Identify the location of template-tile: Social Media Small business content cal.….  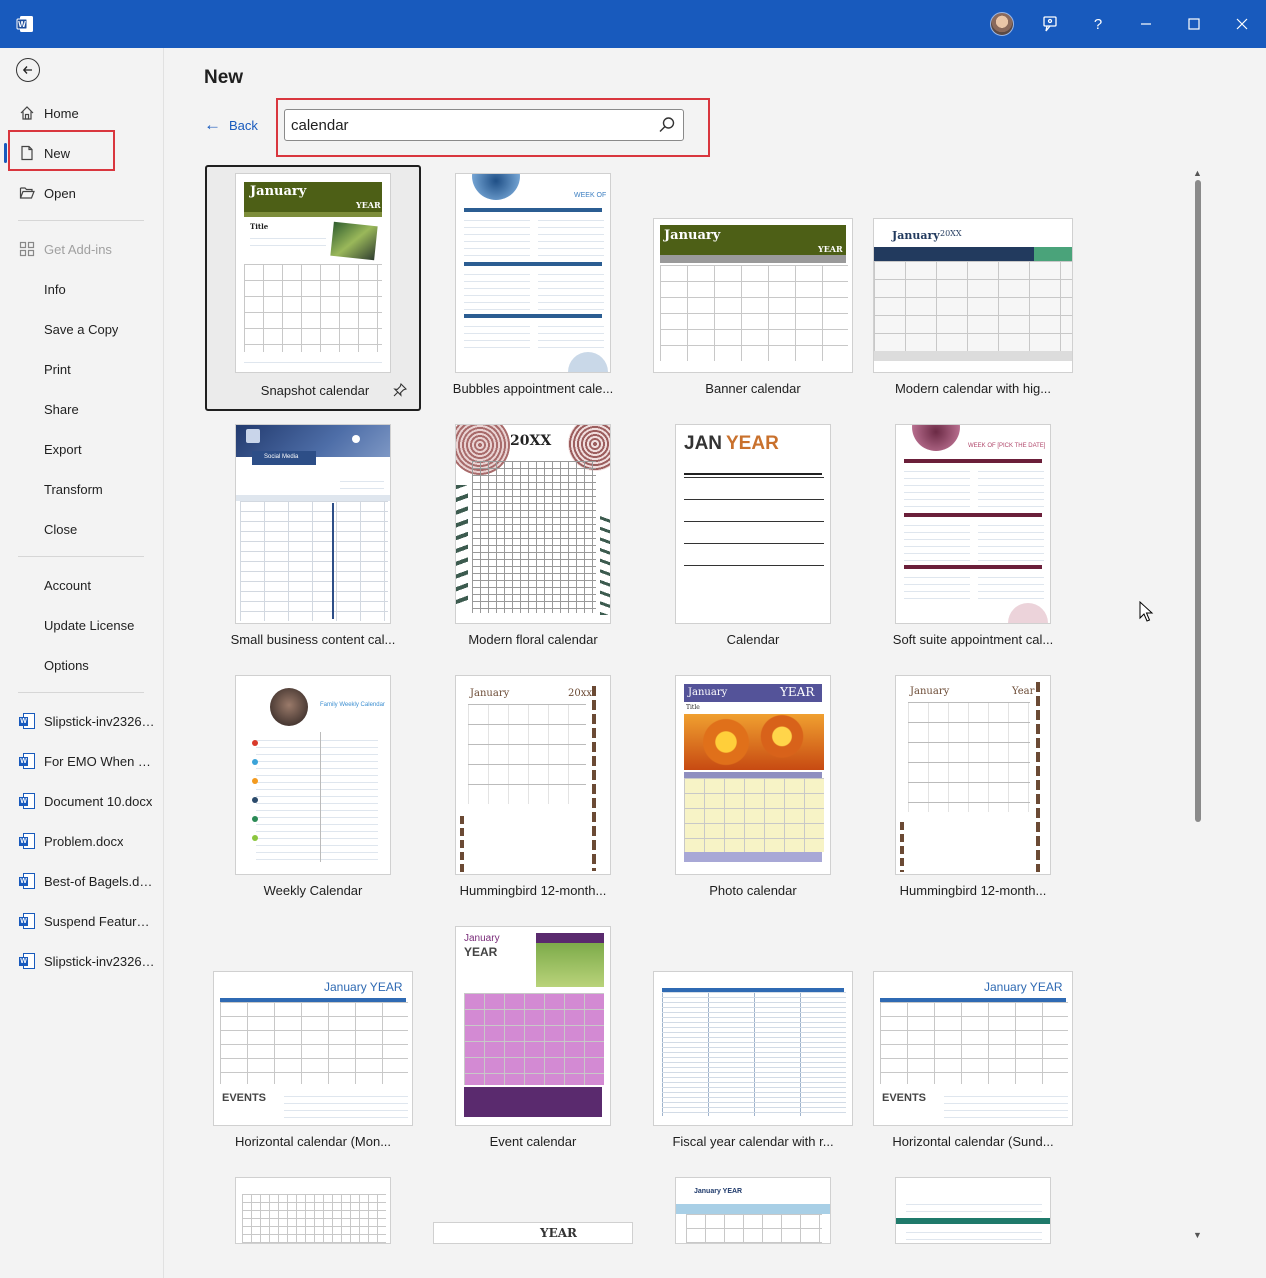
(313, 539).